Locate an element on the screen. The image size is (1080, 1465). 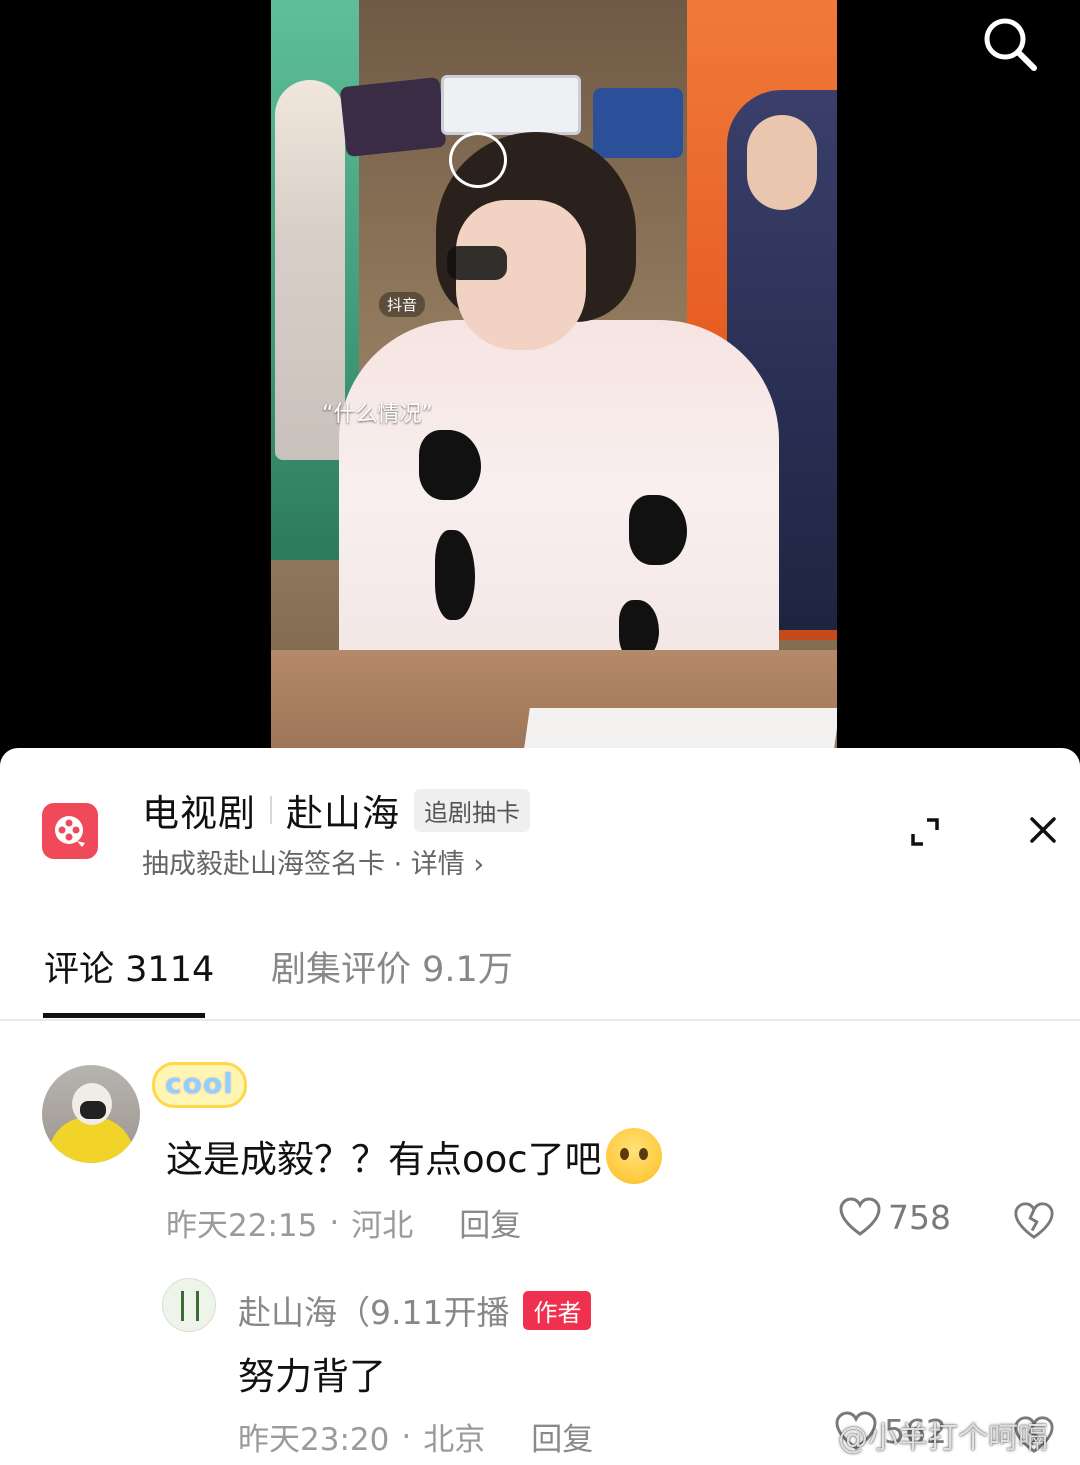
title-divider is located at coordinates (271, 810).